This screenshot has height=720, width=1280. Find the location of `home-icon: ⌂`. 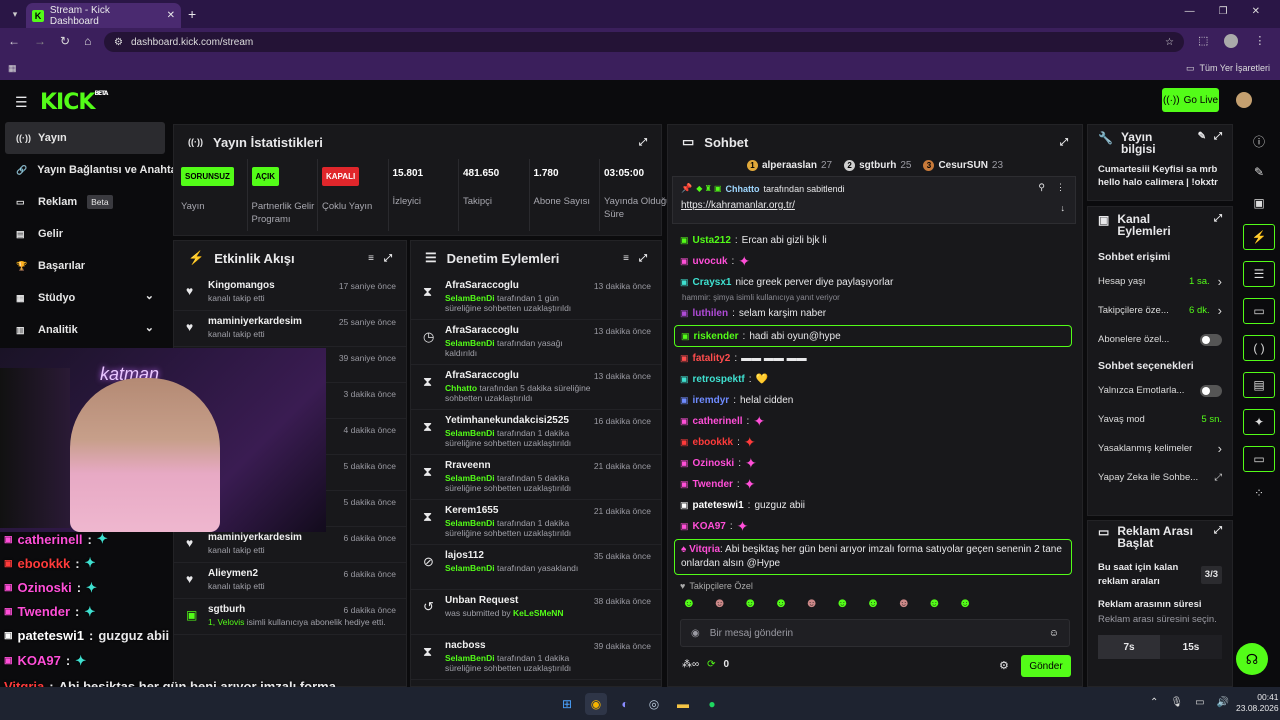

home-icon: ⌂ is located at coordinates (87, 41).